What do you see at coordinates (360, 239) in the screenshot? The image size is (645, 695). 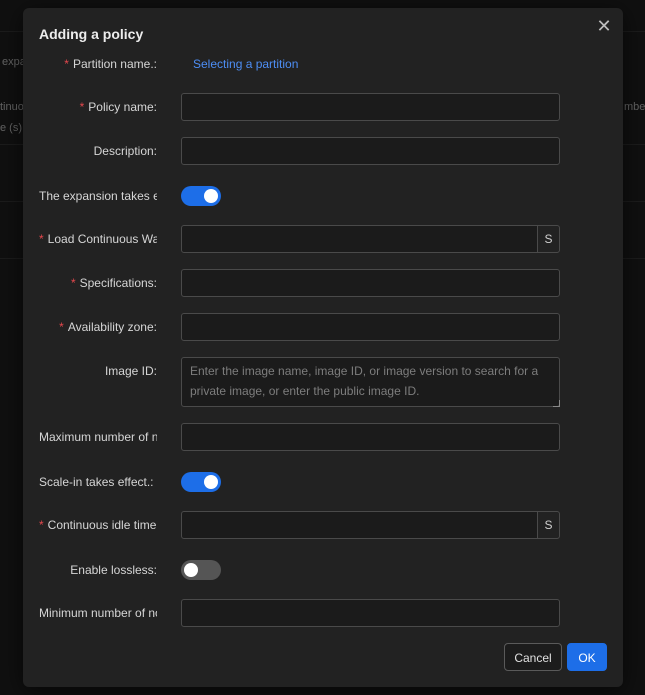 I see `load-continuous-input` at bounding box center [360, 239].